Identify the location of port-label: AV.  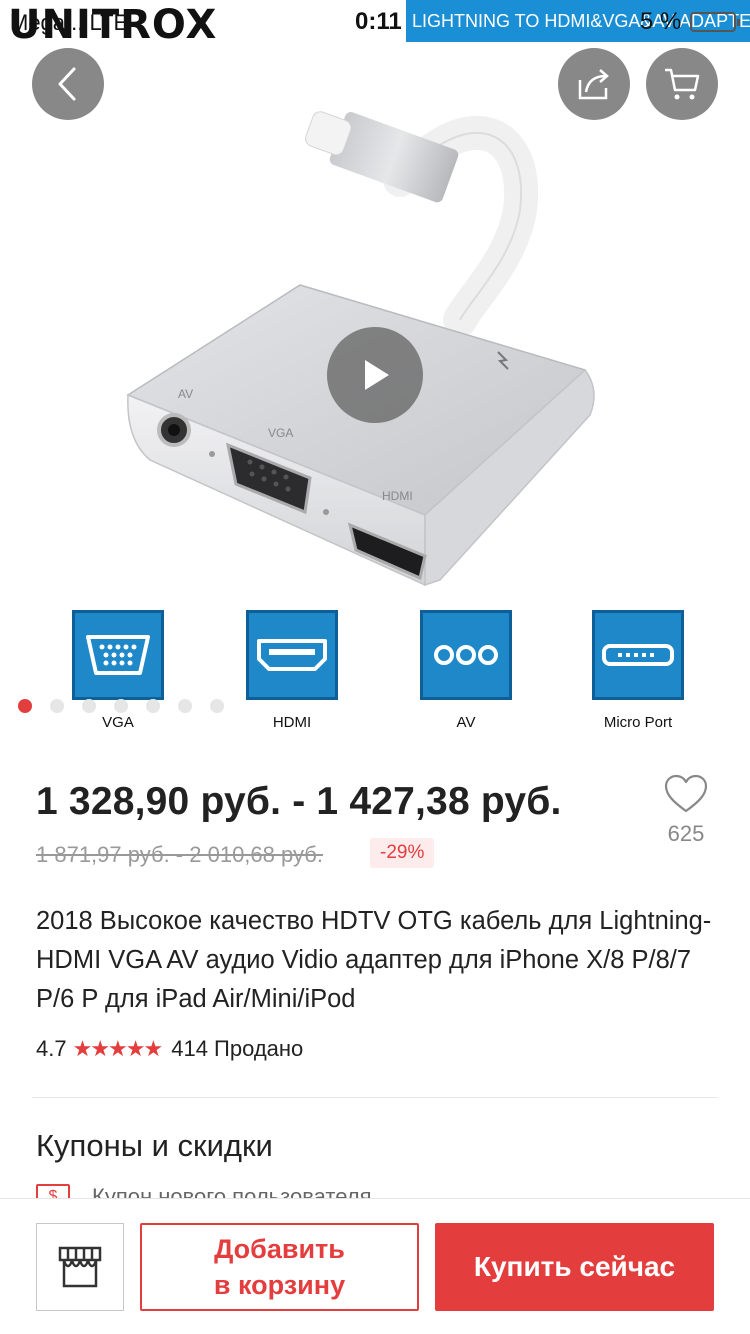
(466, 722).